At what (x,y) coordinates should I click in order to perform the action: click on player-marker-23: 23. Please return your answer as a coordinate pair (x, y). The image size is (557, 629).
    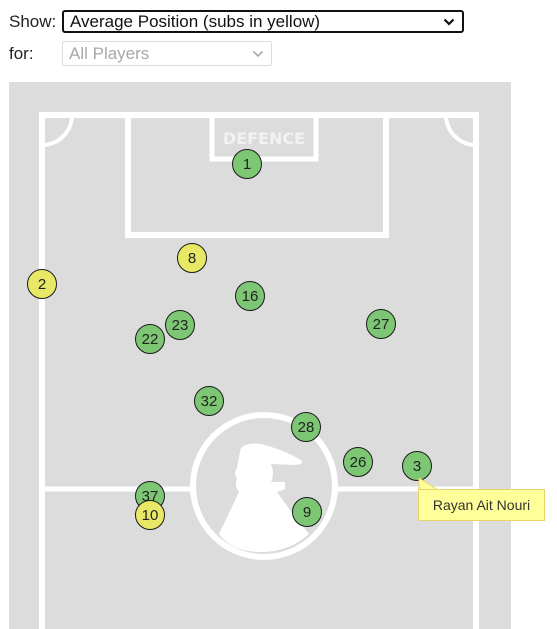
    Looking at the image, I should click on (180, 325).